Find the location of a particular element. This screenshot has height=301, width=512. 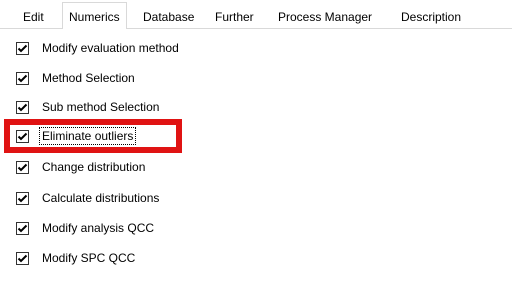

checkbox-calculate-distributions is located at coordinates (22, 198).